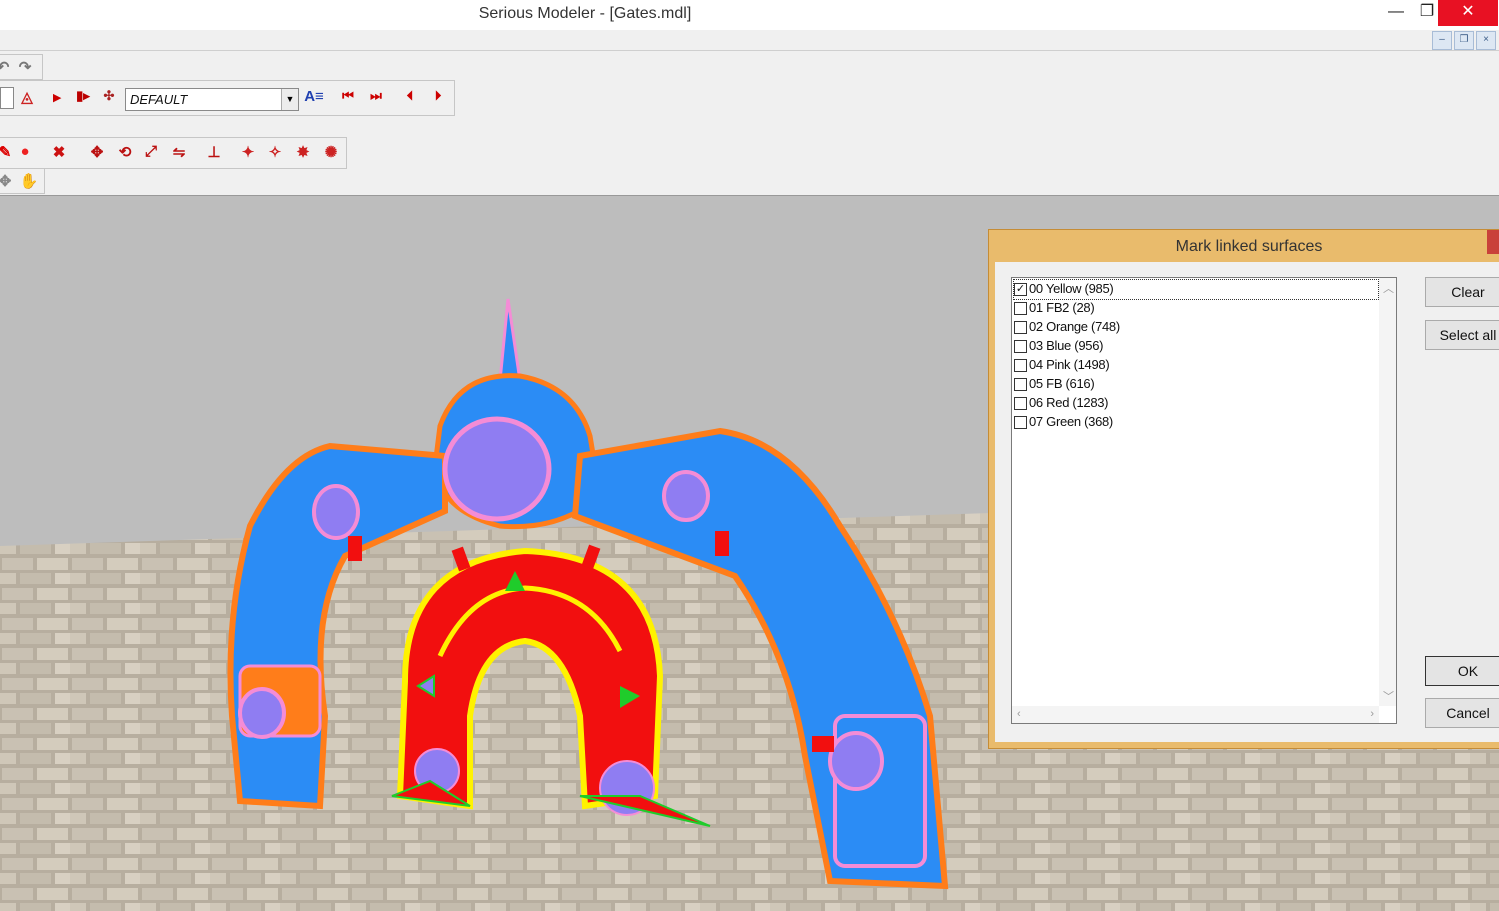 This screenshot has height=911, width=1499. Describe the element at coordinates (1196, 403) in the screenshot. I see `list-item: 06 Red (1283)` at that location.